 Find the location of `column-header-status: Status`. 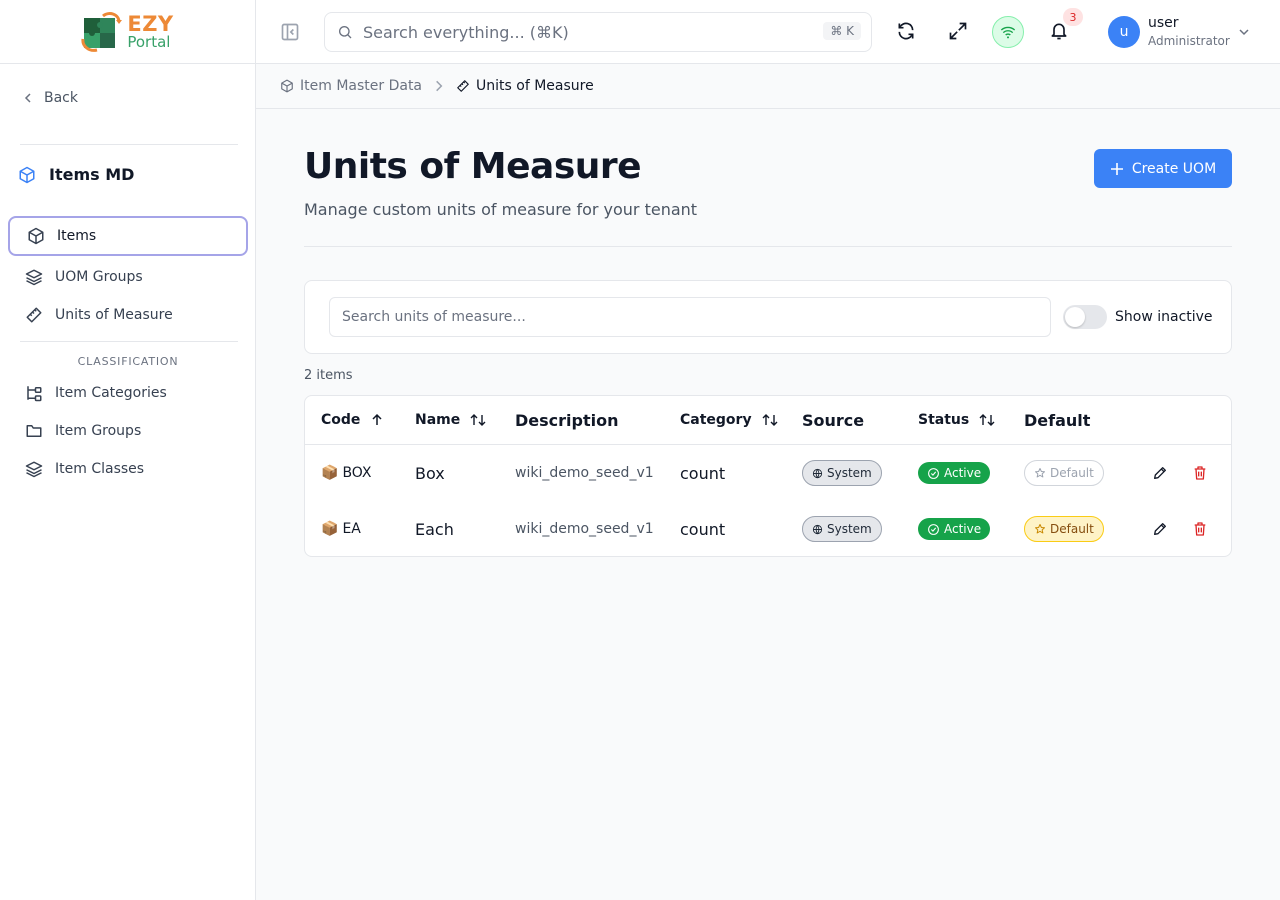

column-header-status: Status is located at coordinates (956, 420).